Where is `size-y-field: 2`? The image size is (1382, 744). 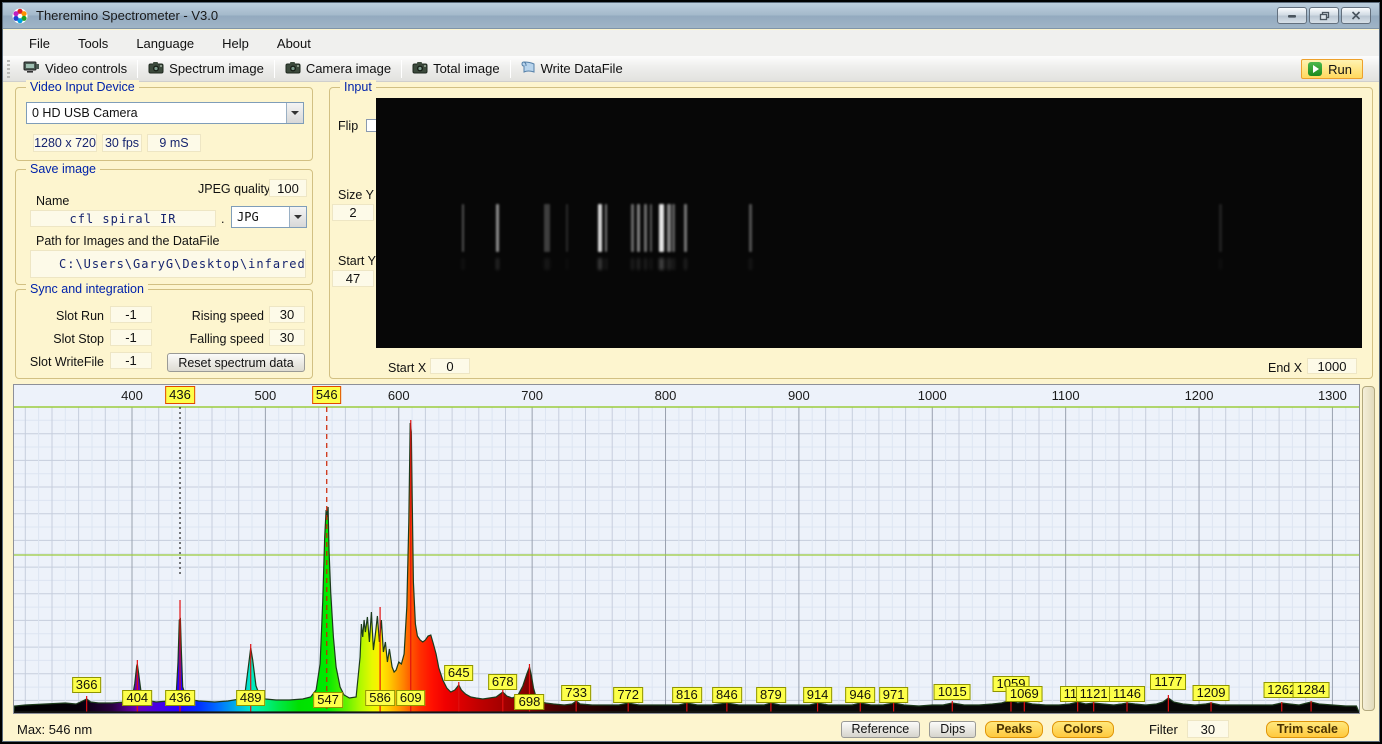
size-y-field: 2 is located at coordinates (353, 212).